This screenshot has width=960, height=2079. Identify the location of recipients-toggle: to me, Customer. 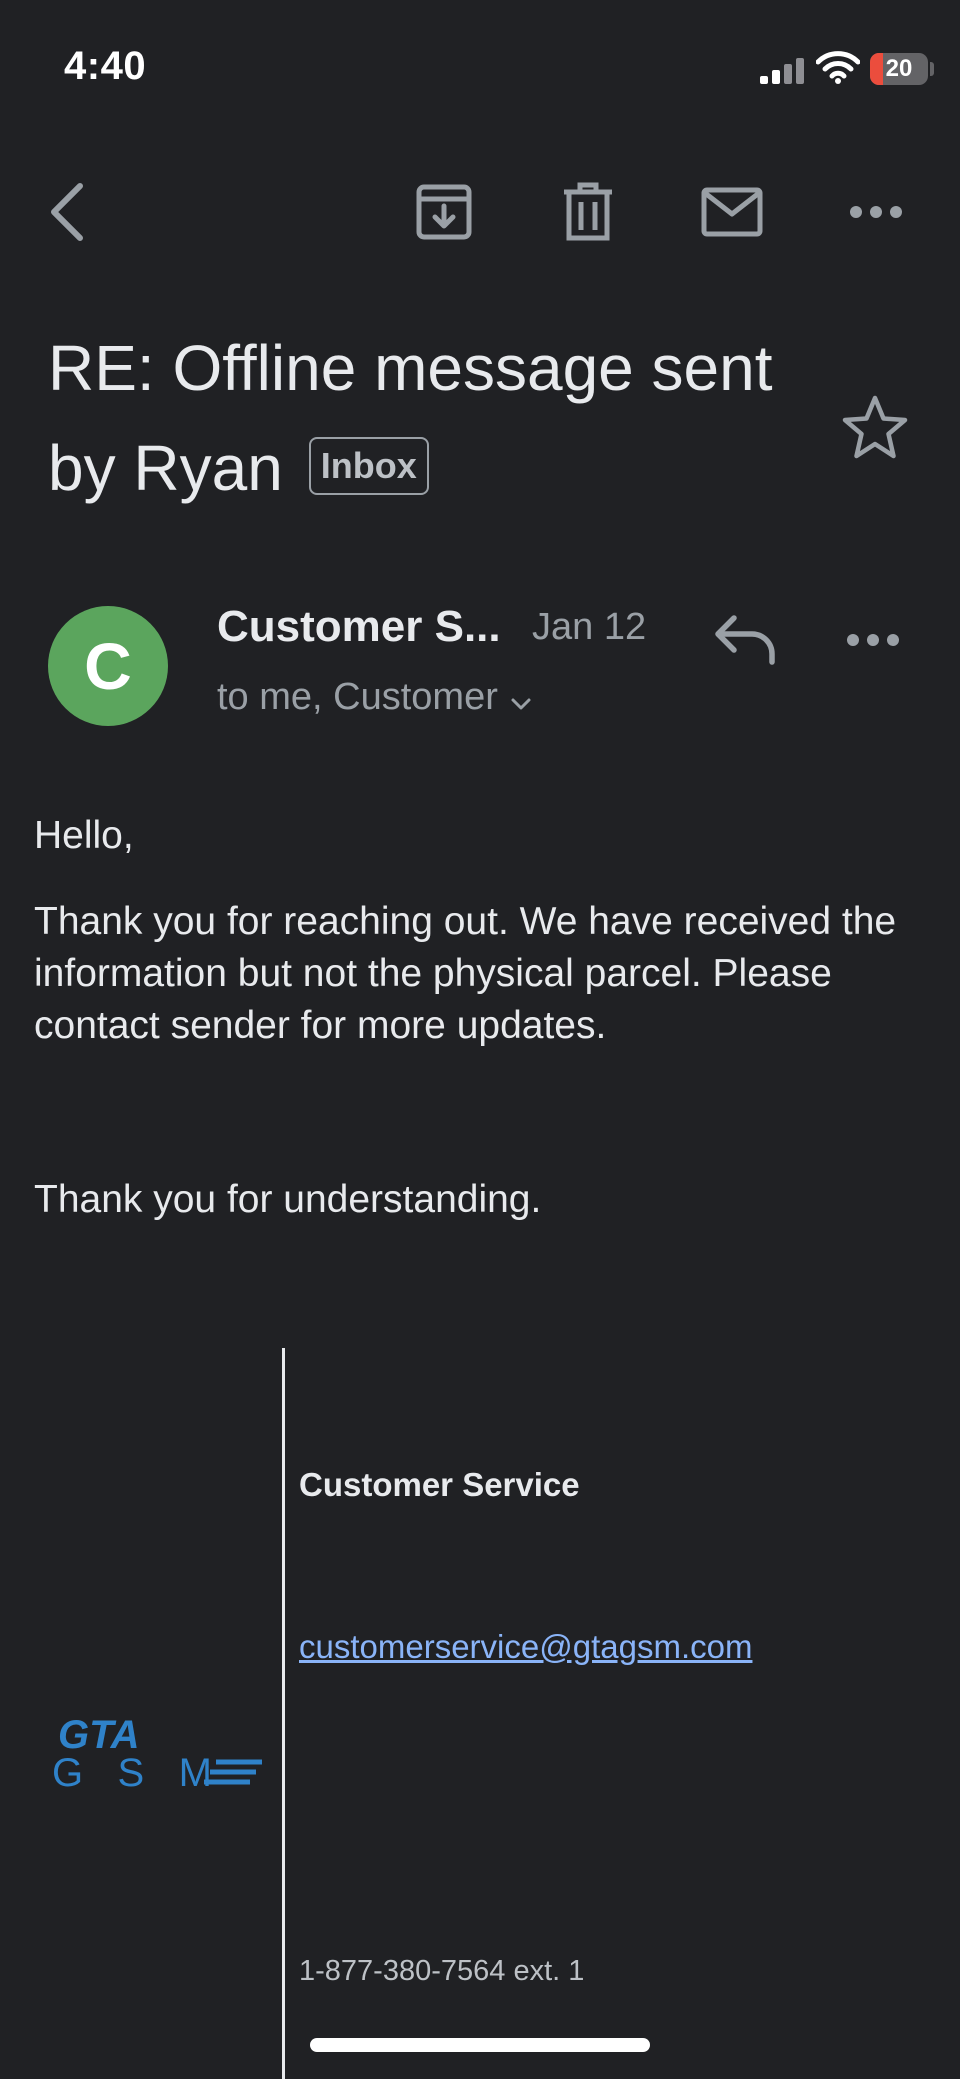
(374, 697).